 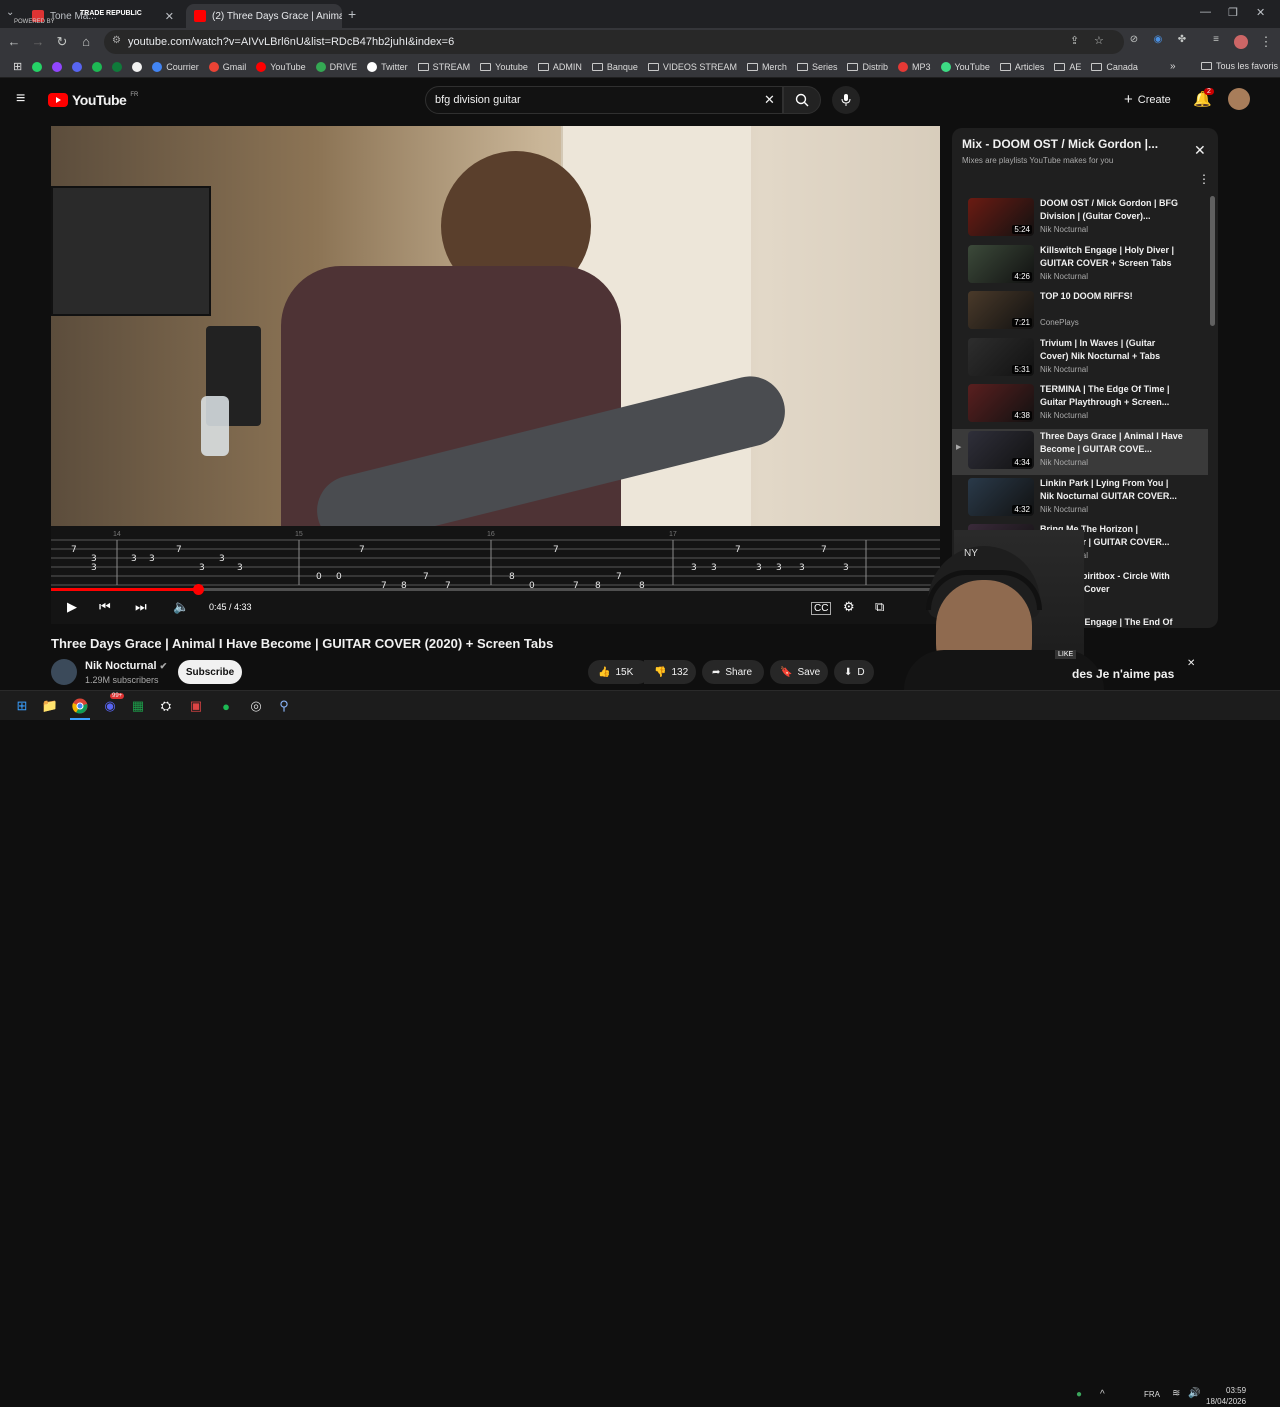 What do you see at coordinates (352, 14) in the screenshot?
I see `new-tab-plus-icon: +` at bounding box center [352, 14].